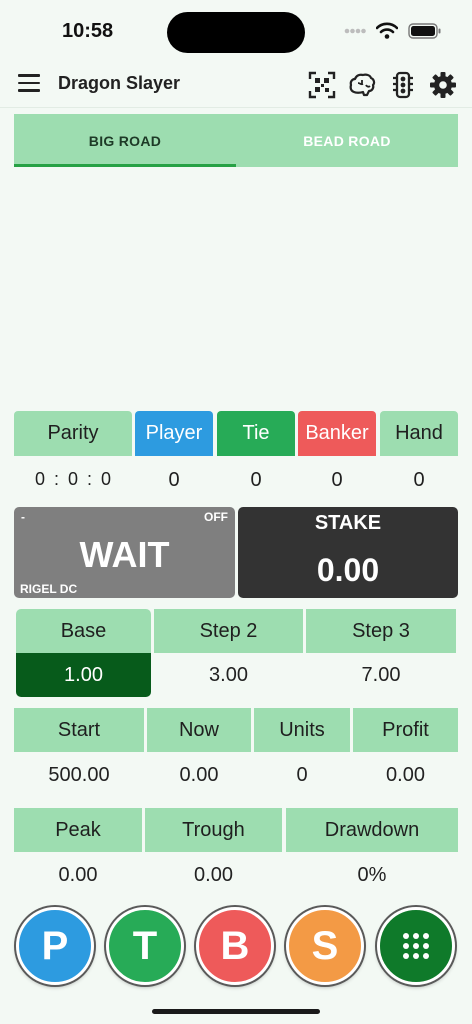 The height and width of the screenshot is (1024, 472). Describe the element at coordinates (348, 570) in the screenshot. I see `stake-value: 0.00` at that location.